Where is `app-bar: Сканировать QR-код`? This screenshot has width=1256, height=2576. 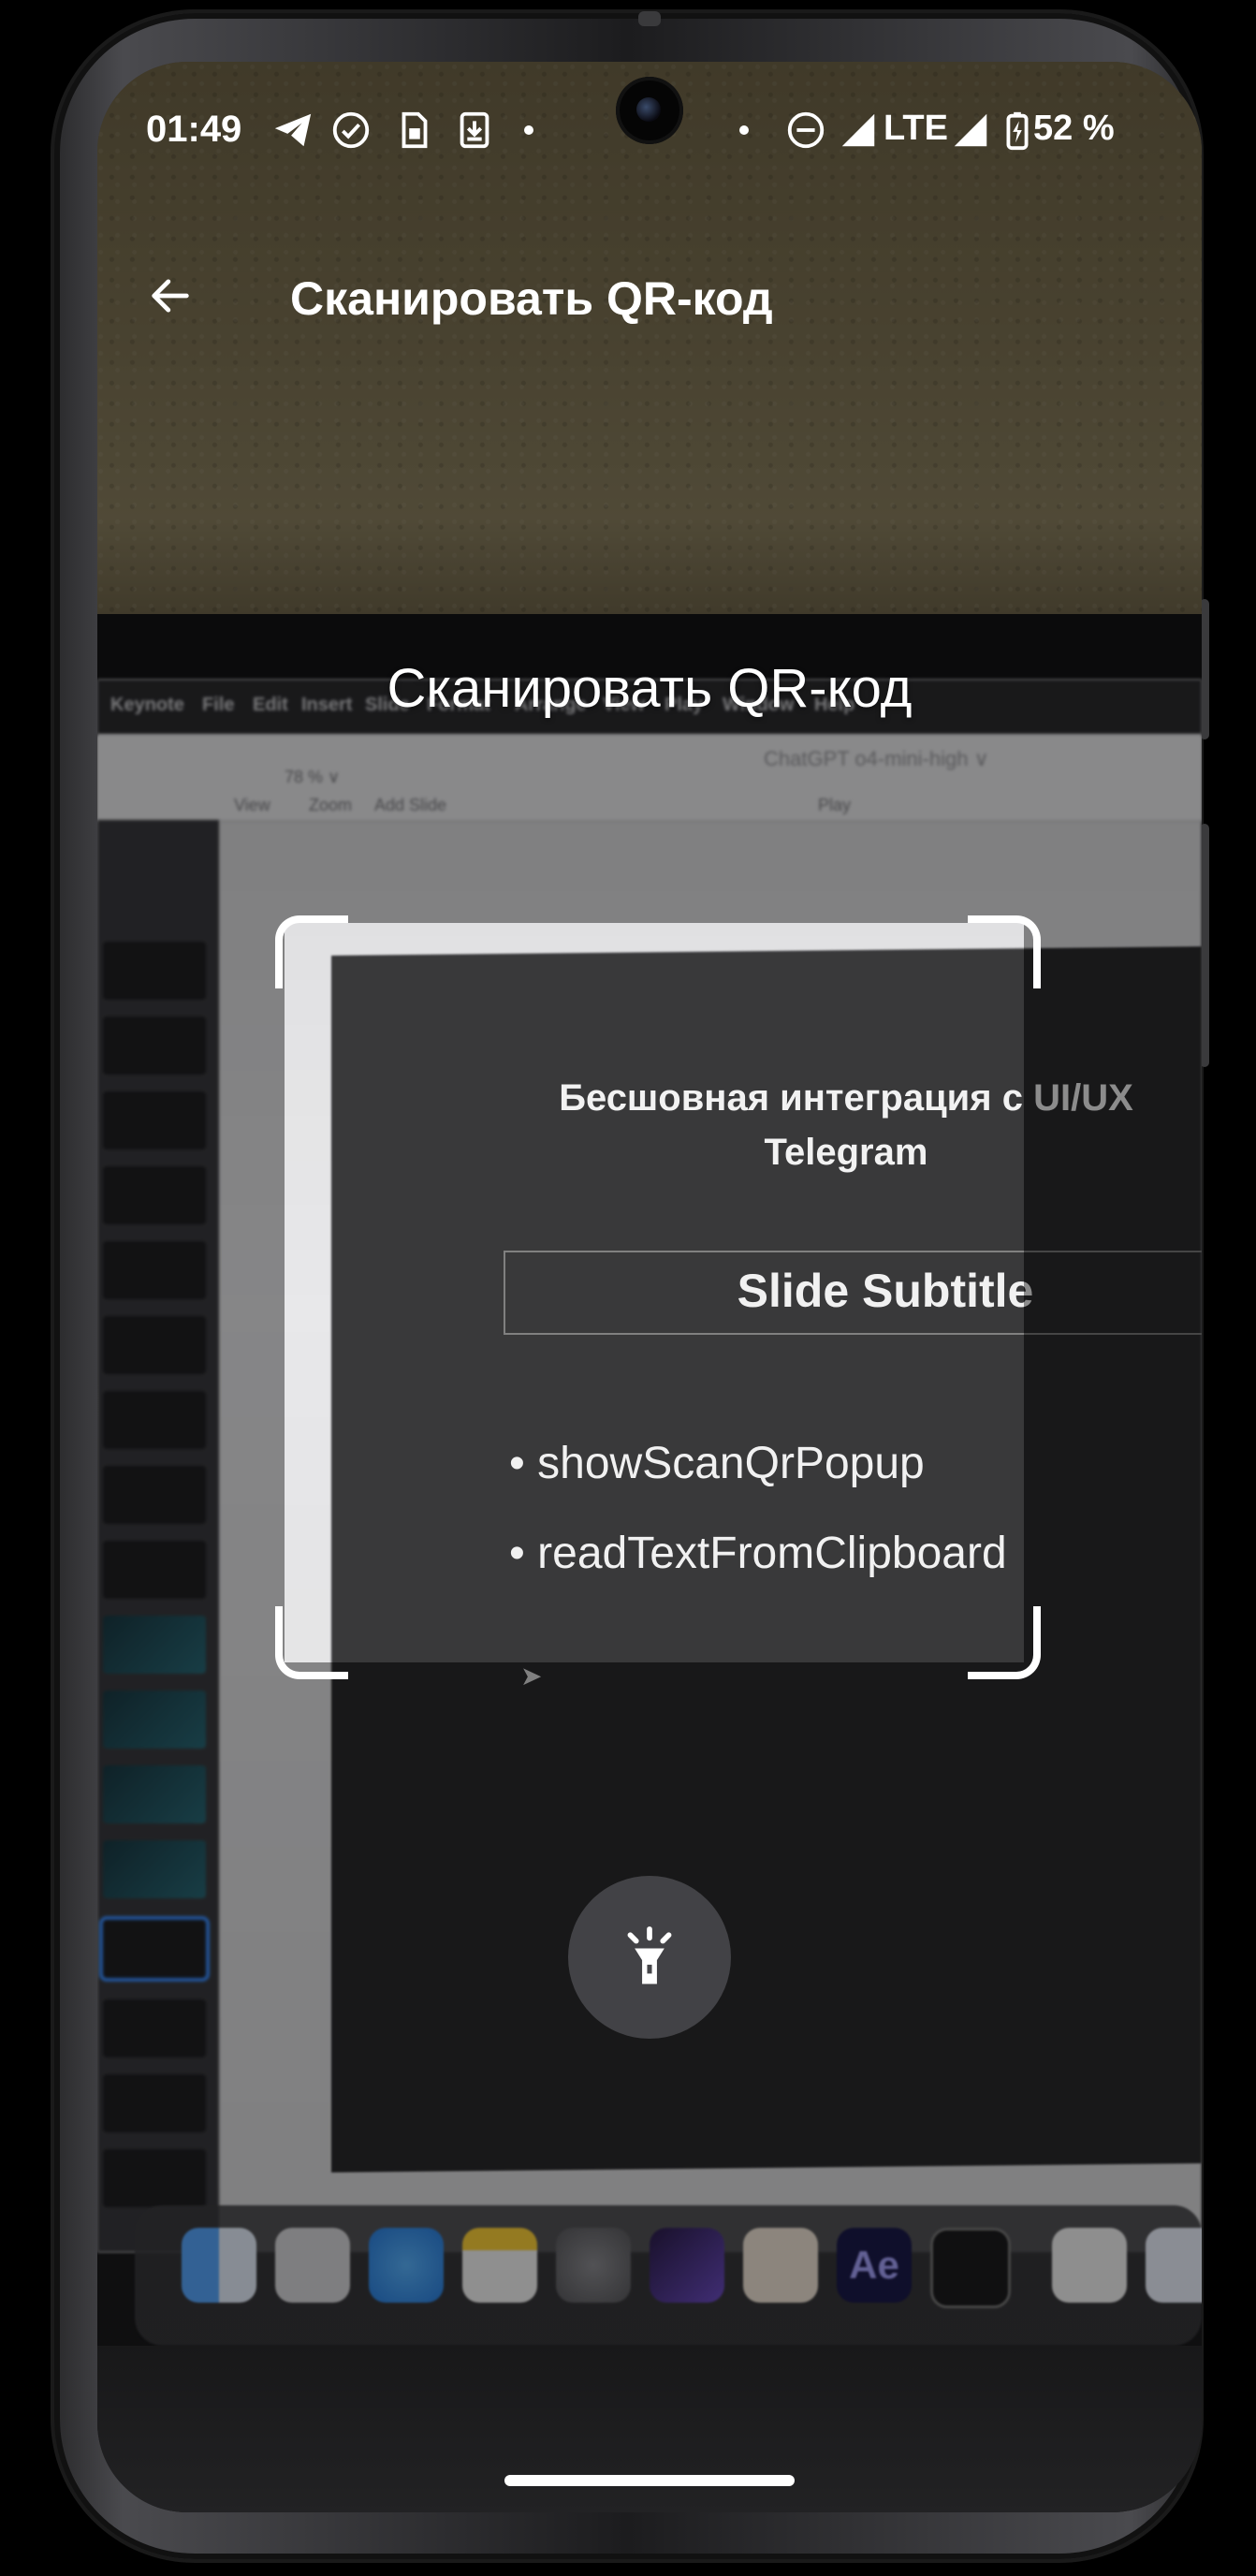 app-bar: Сканировать QR-код is located at coordinates (649, 296).